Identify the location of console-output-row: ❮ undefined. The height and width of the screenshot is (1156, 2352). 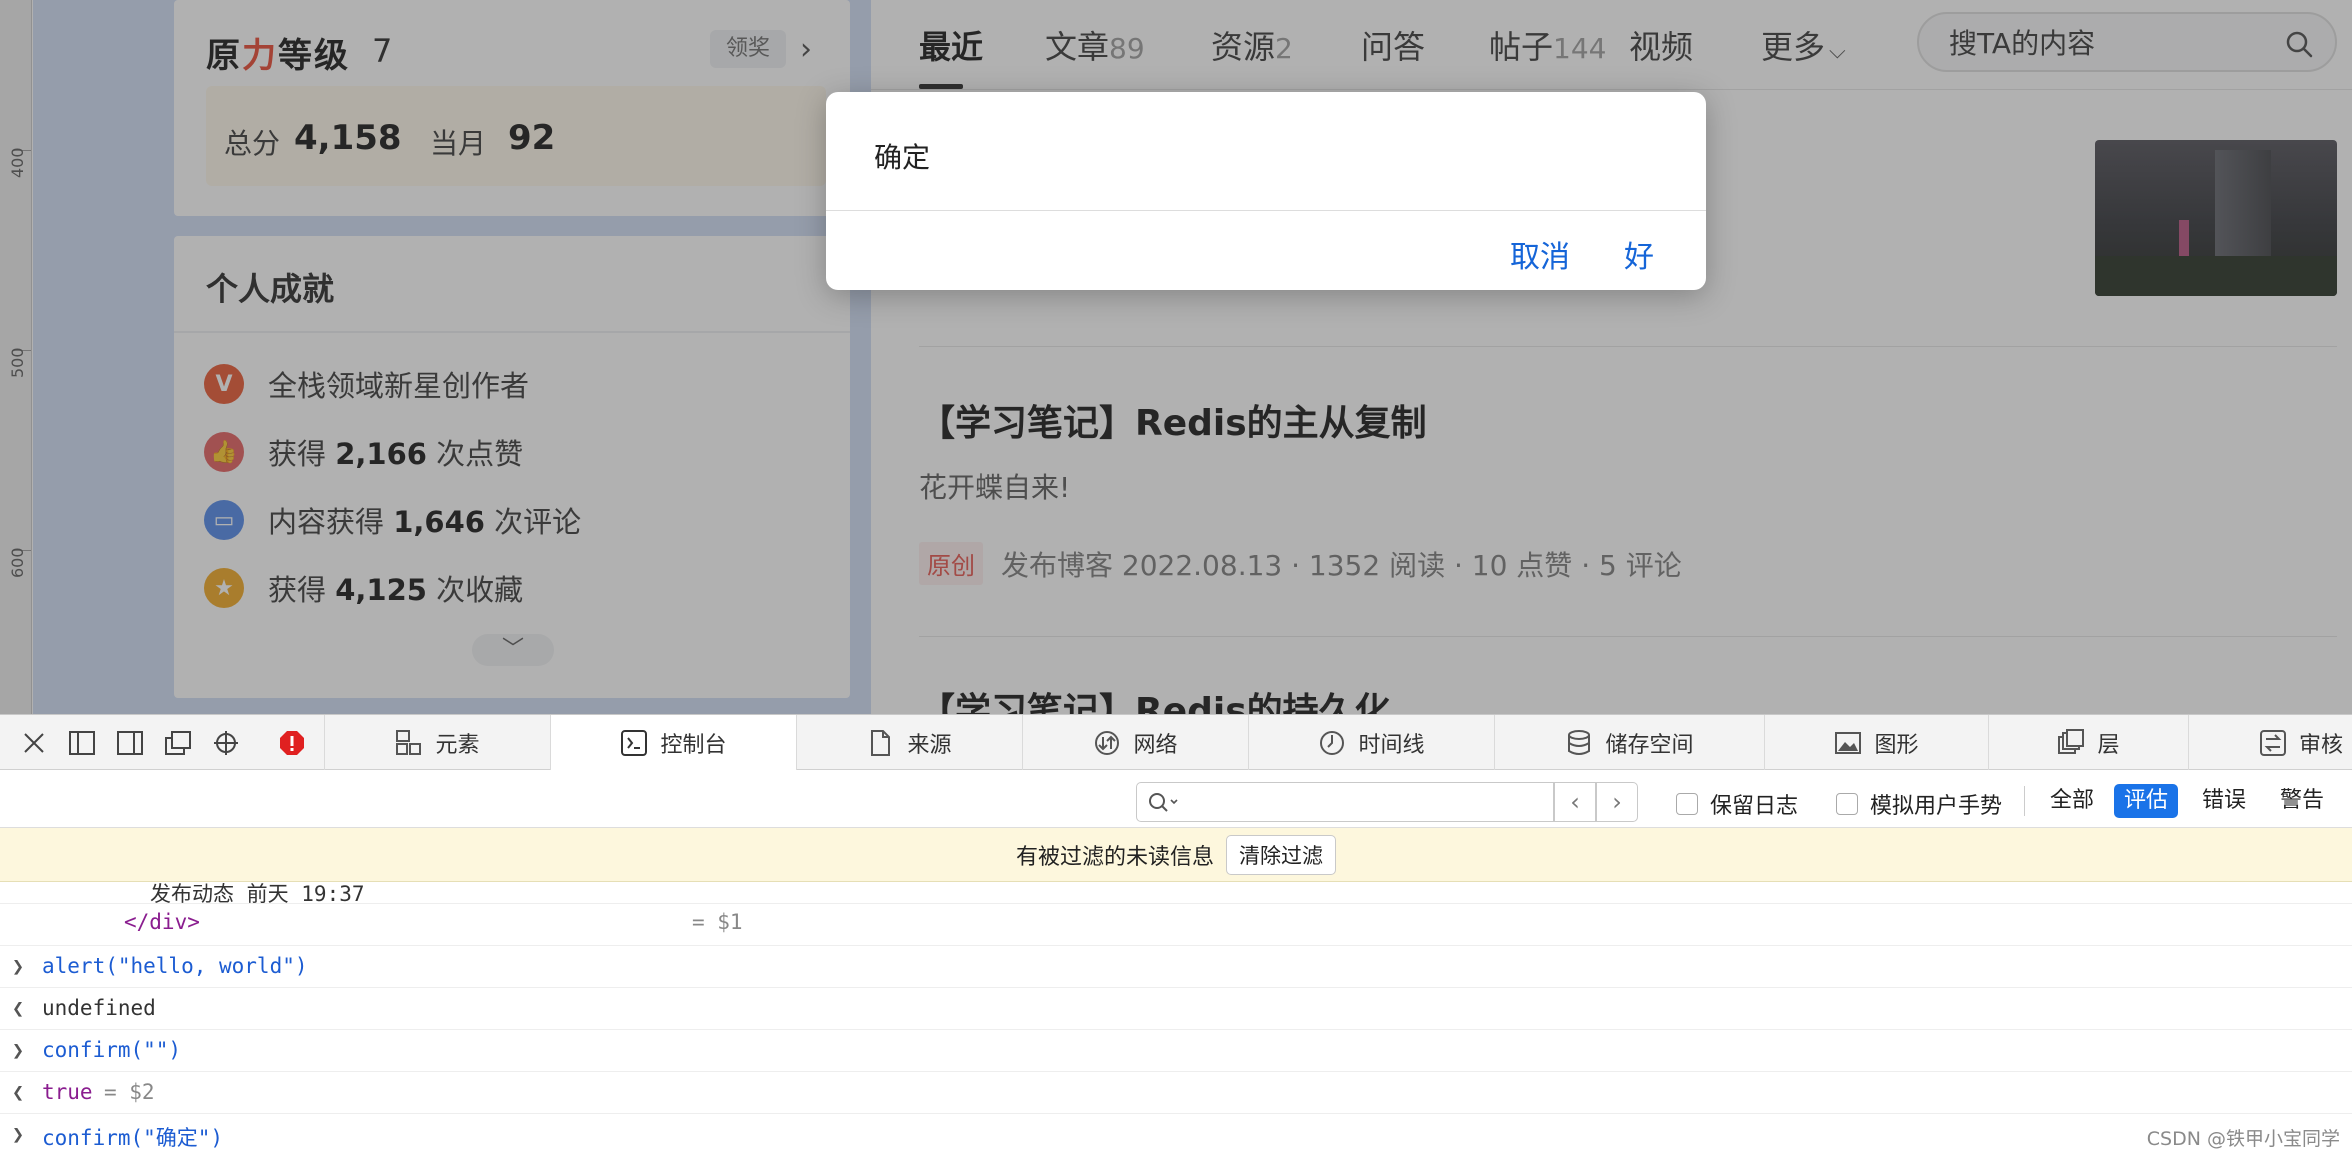
(1176, 1009).